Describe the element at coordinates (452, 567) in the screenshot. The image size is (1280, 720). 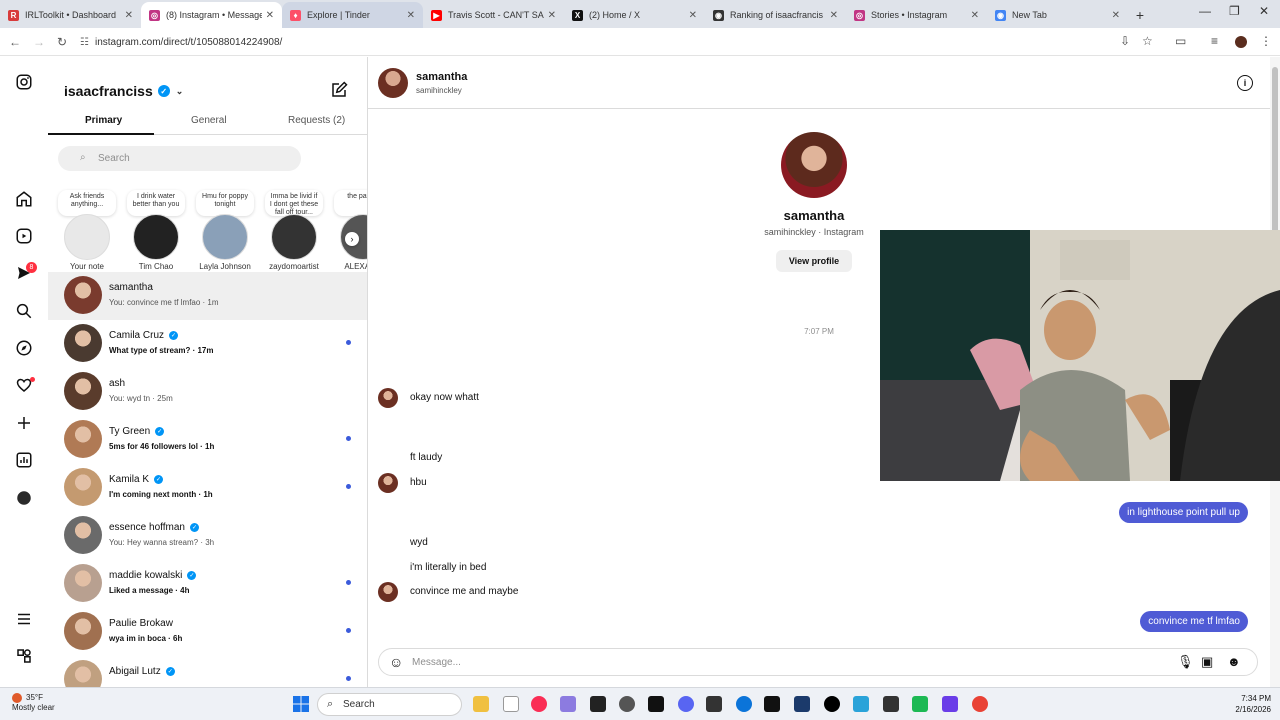
I see `received-message: i'm literally in bed` at that location.